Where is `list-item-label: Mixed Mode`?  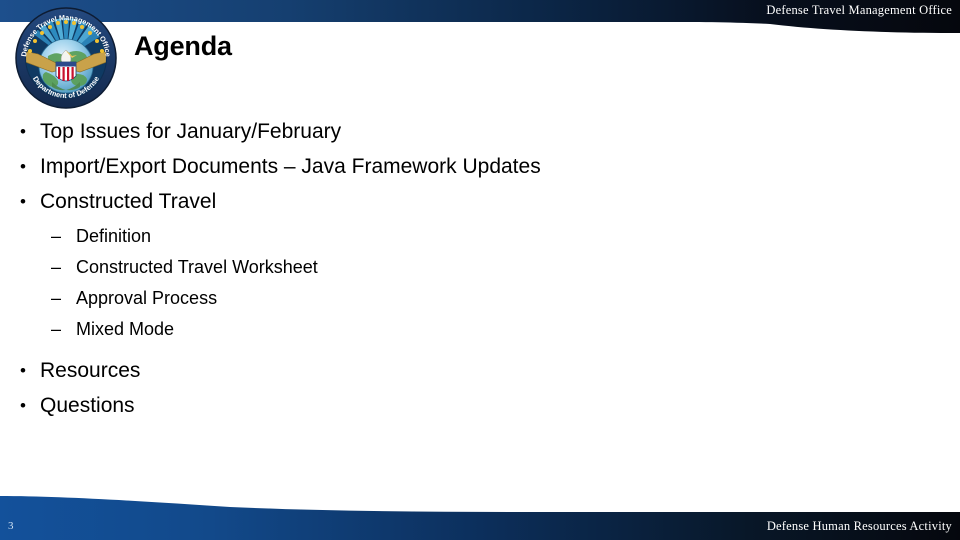
list-item-label: Mixed Mode is located at coordinates (125, 329).